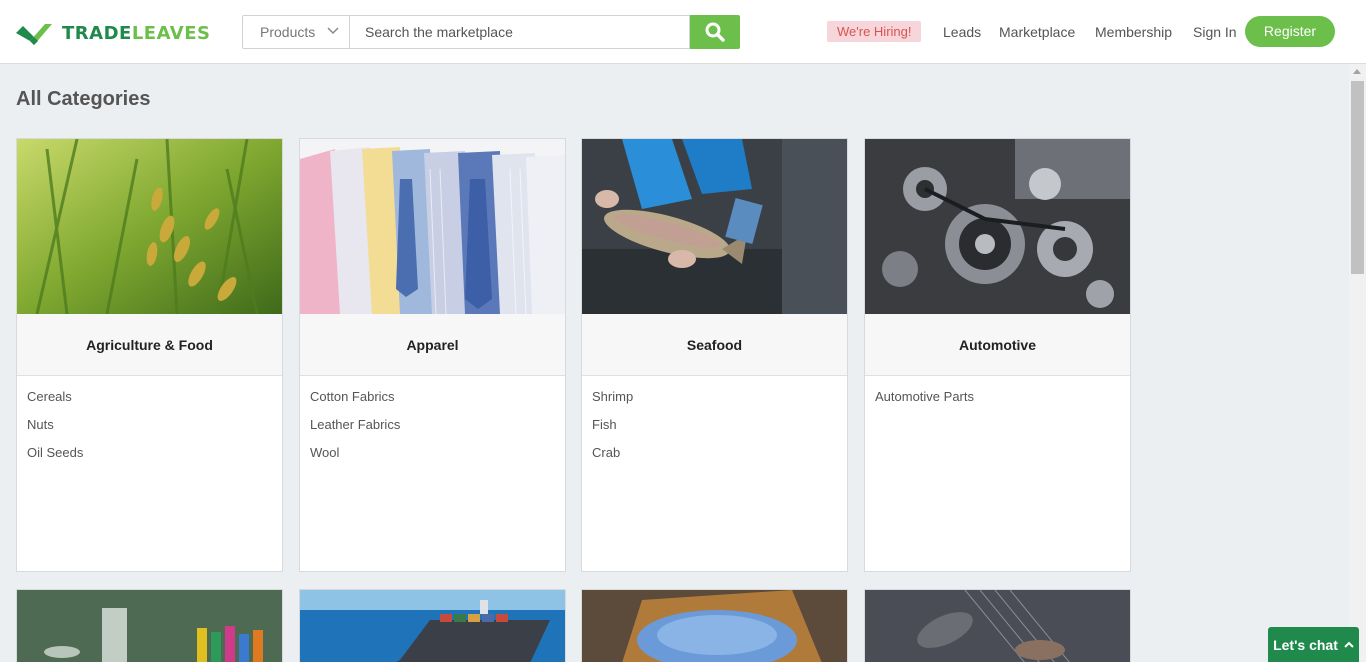 Image resolution: width=1366 pixels, height=662 pixels. I want to click on subcategory-list: Shrimp Fish Crab, so click(612, 425).